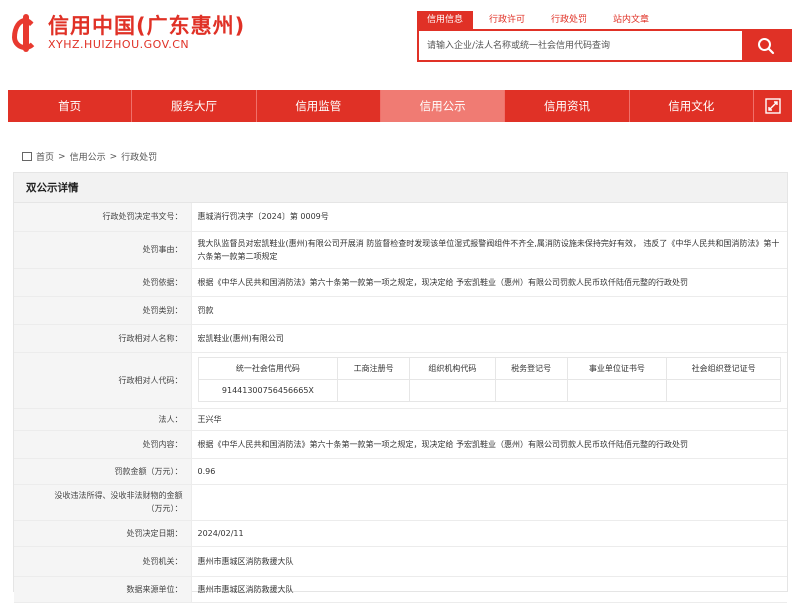  What do you see at coordinates (445, 20) in the screenshot?
I see `search-tab-credit-info: 信用信息` at bounding box center [445, 20].